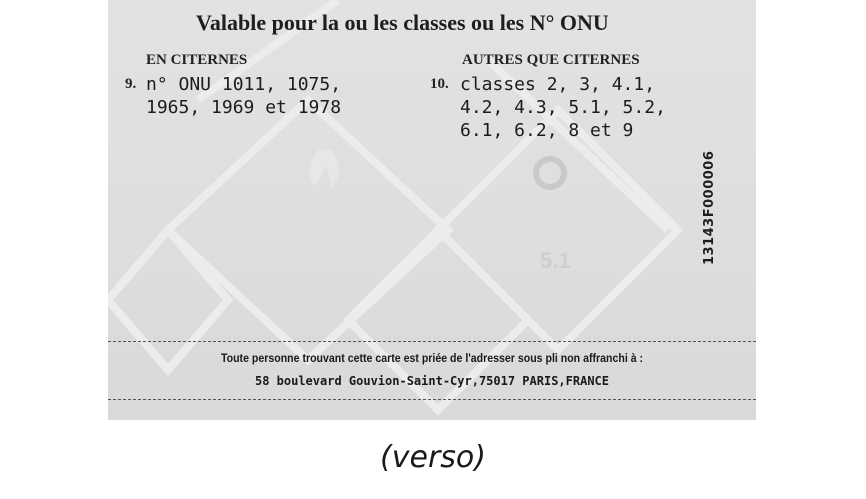 This screenshot has width=866, height=499. I want to click on left-line-2: 1965, 1969 et 1978, so click(244, 107).